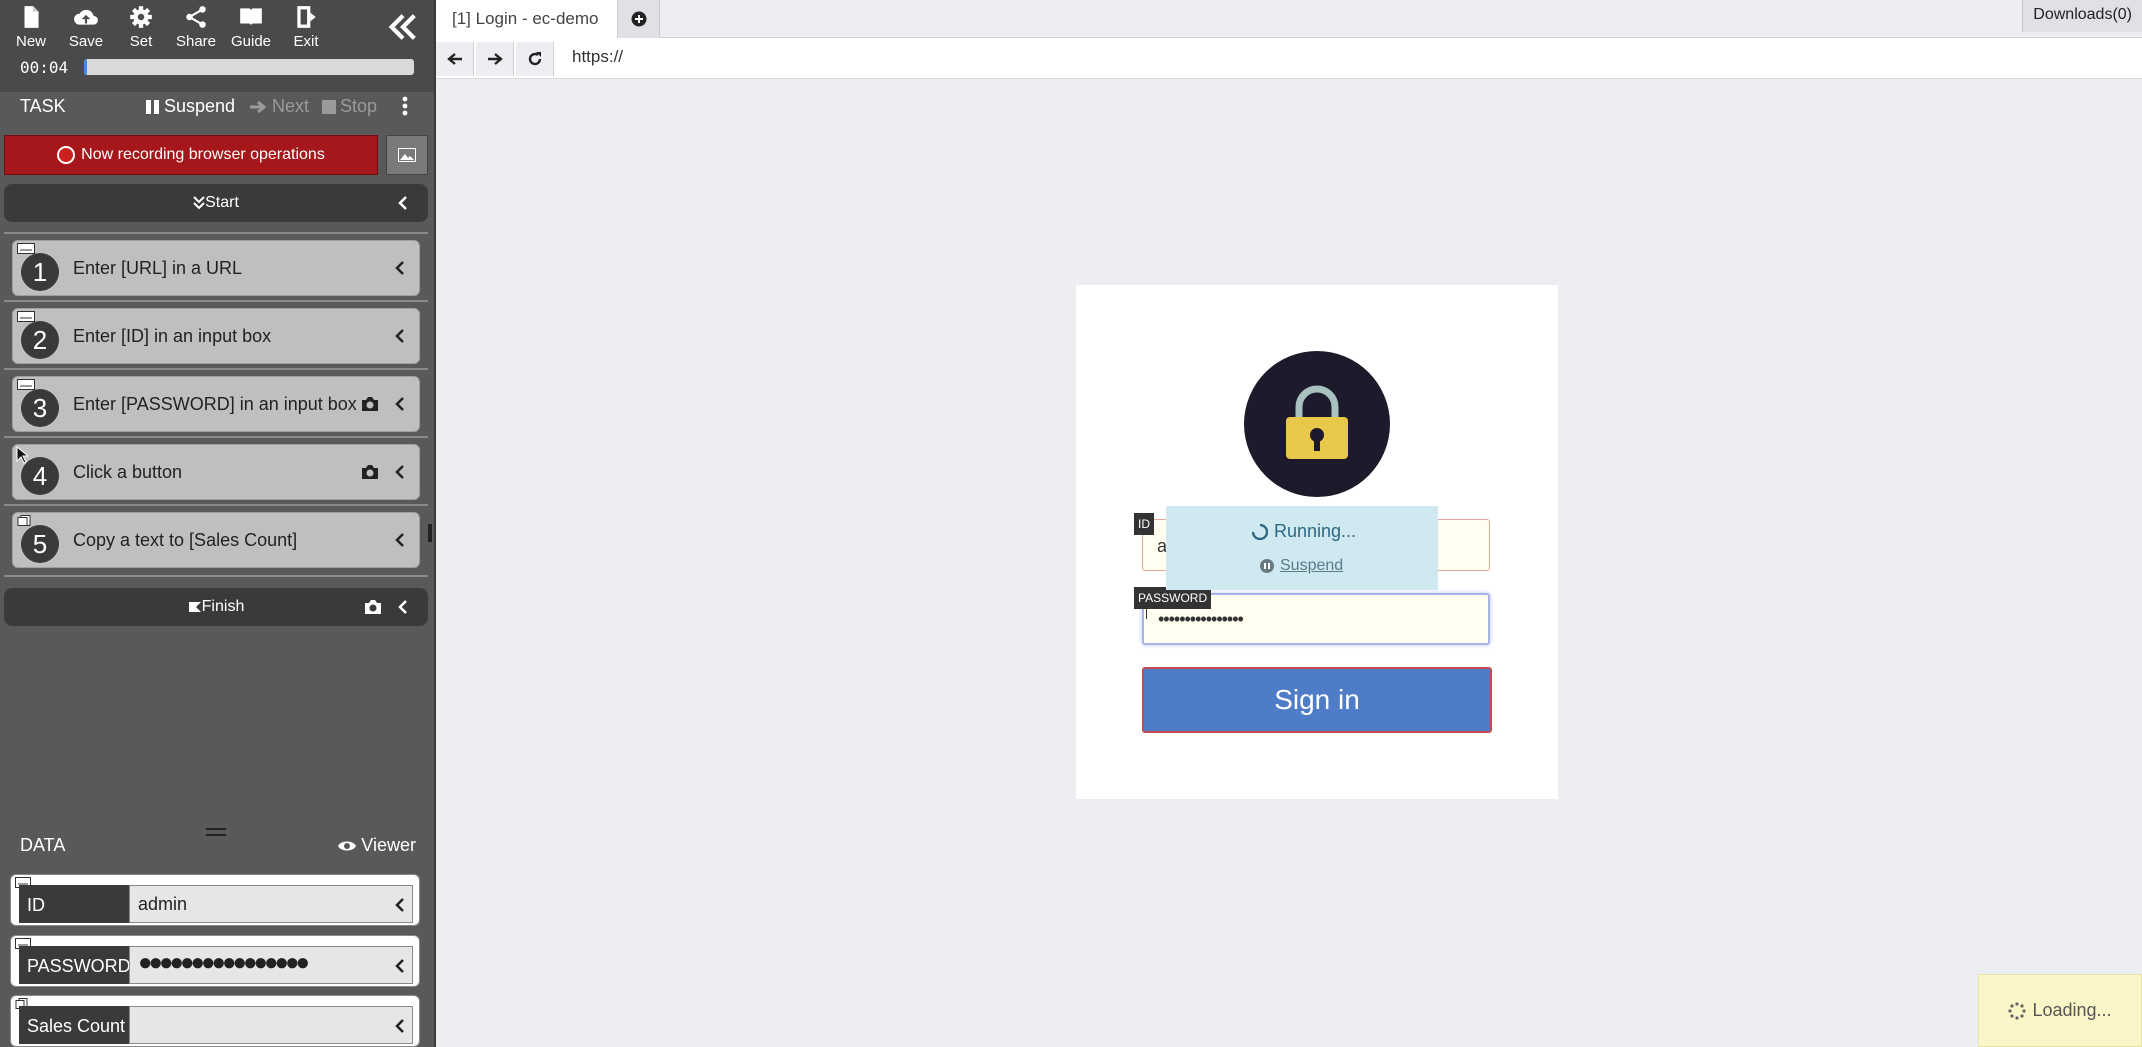  What do you see at coordinates (172, 336) in the screenshot?
I see `step-label: Enter [ID] in an input box` at bounding box center [172, 336].